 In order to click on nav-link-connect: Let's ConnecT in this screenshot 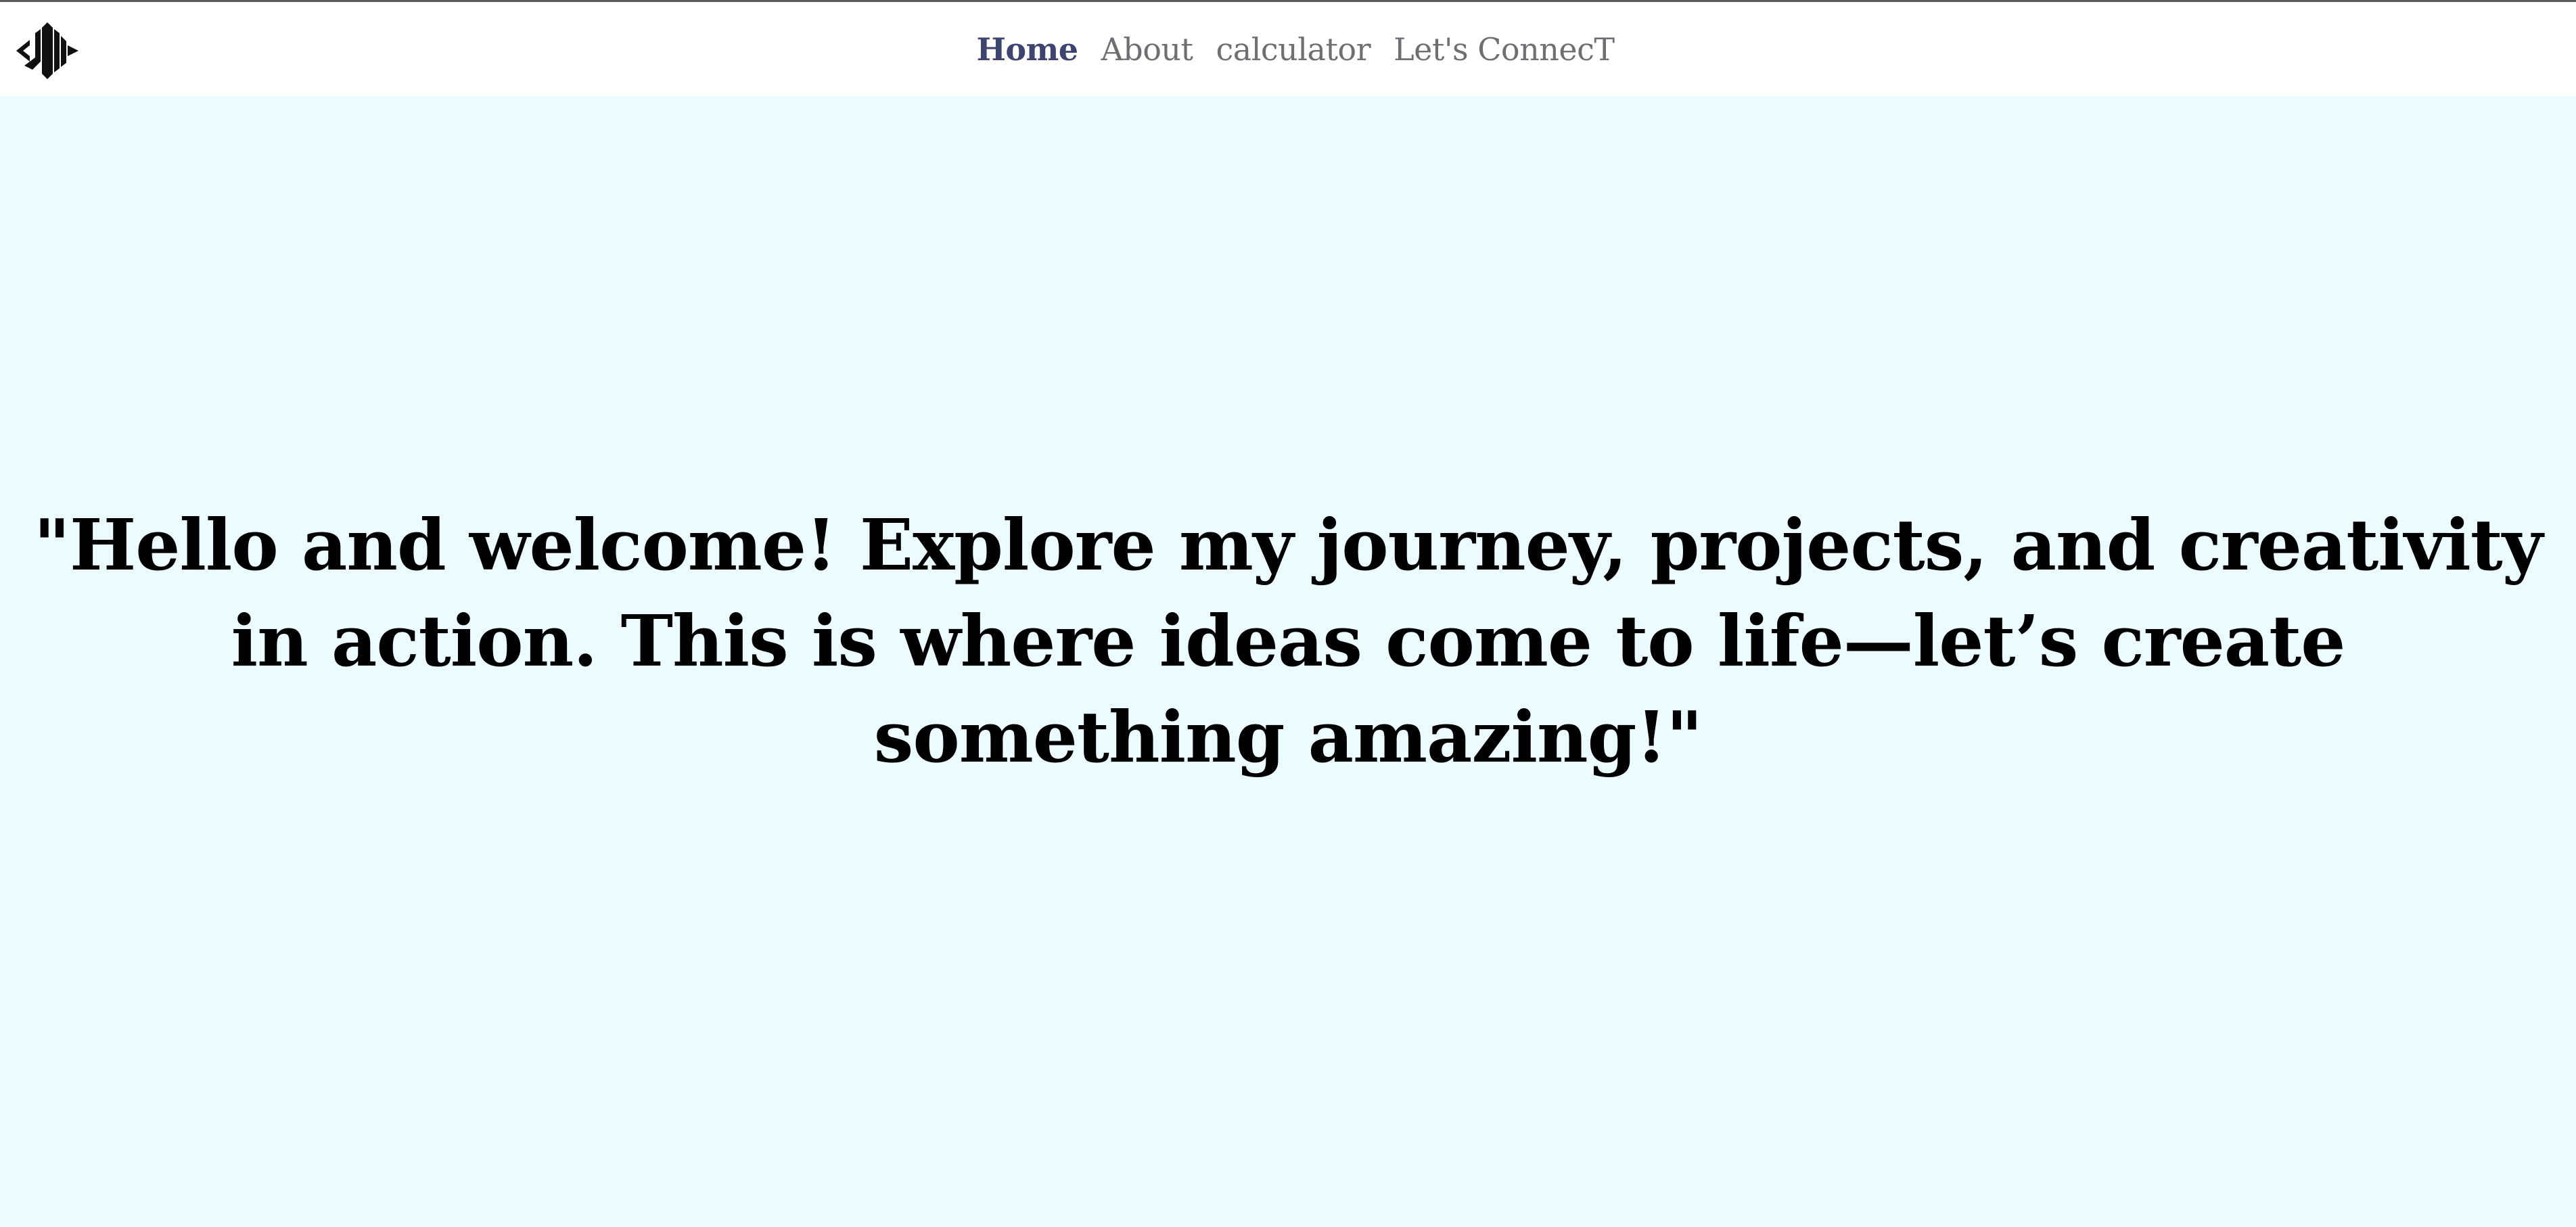, I will do `click(1504, 50)`.